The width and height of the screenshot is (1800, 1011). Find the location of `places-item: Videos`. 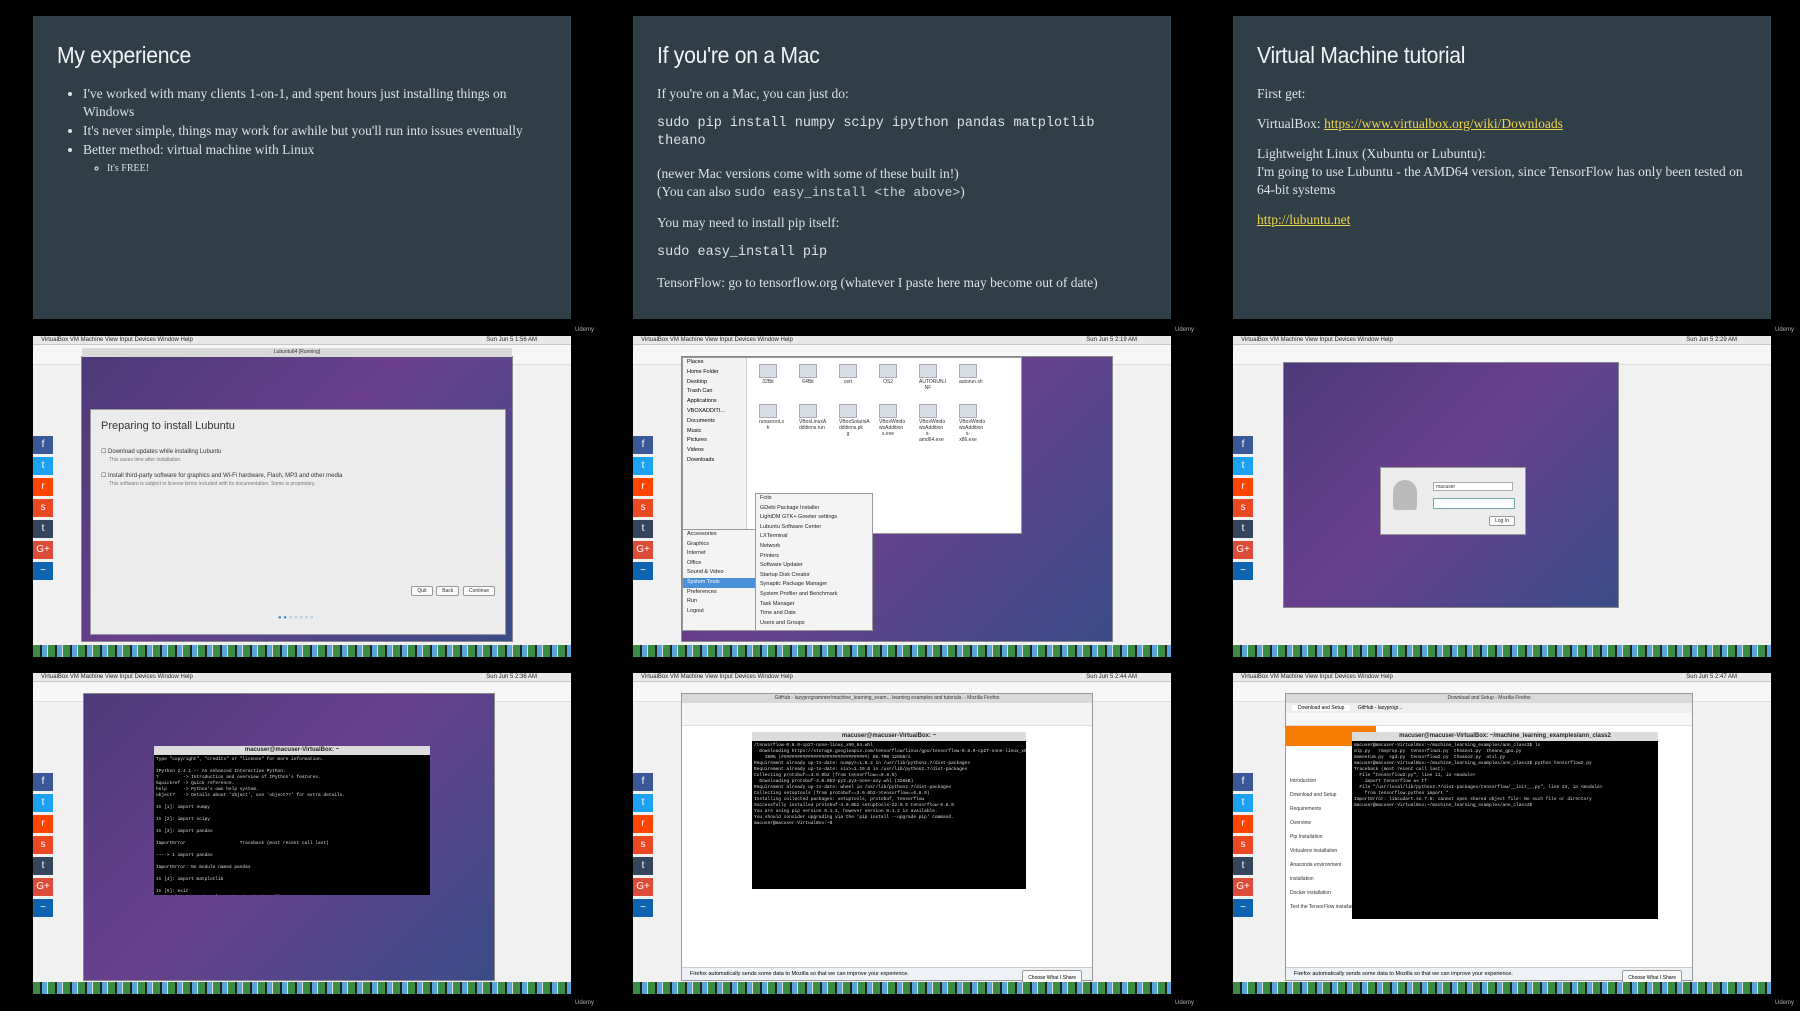

places-item: Videos is located at coordinates (716, 451).